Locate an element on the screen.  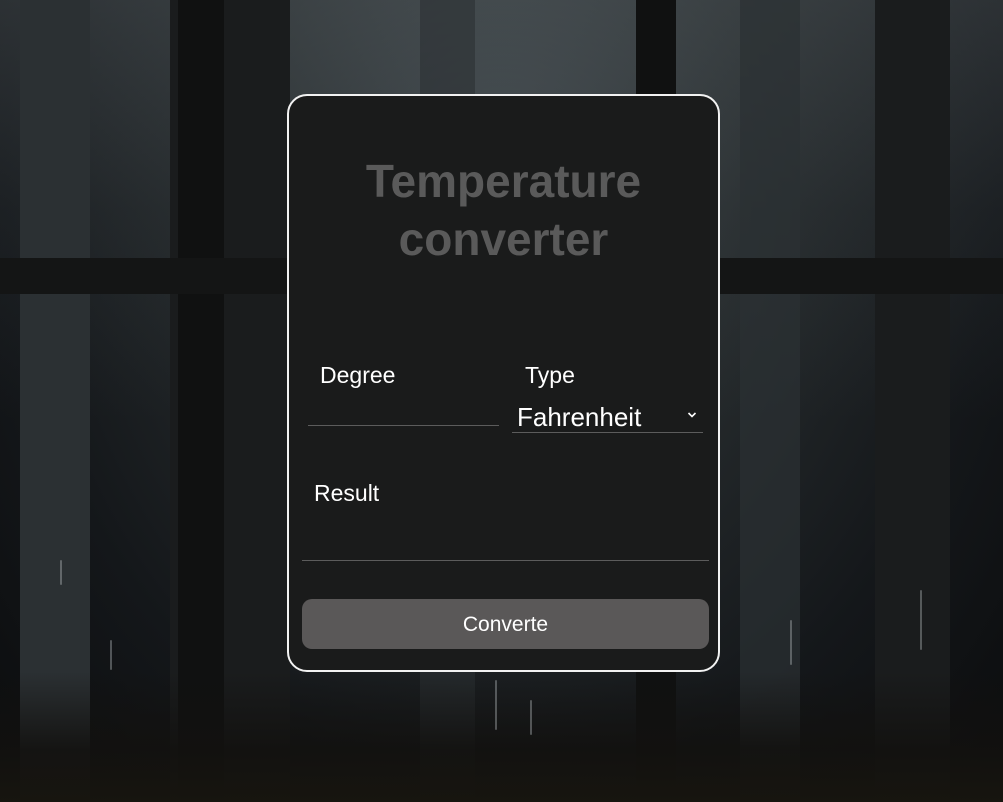
type-select: Fahrenheit is located at coordinates (607, 415).